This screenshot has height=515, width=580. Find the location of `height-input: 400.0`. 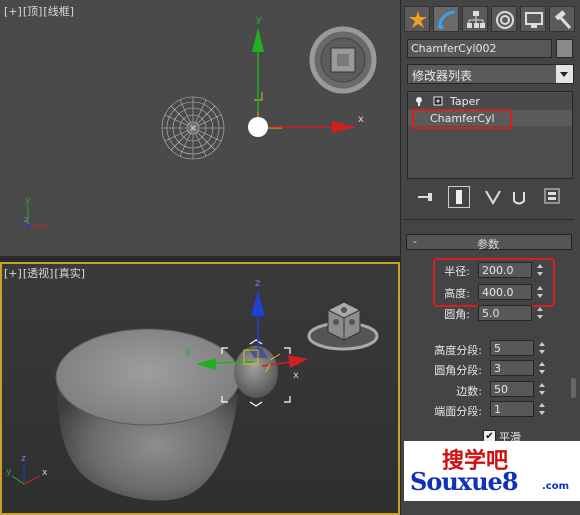

height-input: 400.0 is located at coordinates (505, 292).